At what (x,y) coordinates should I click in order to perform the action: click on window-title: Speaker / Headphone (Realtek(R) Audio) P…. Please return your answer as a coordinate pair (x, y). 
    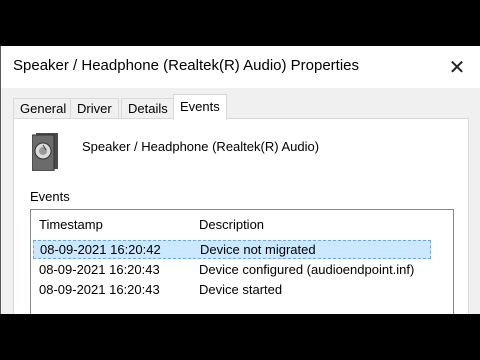
    Looking at the image, I should click on (186, 65).